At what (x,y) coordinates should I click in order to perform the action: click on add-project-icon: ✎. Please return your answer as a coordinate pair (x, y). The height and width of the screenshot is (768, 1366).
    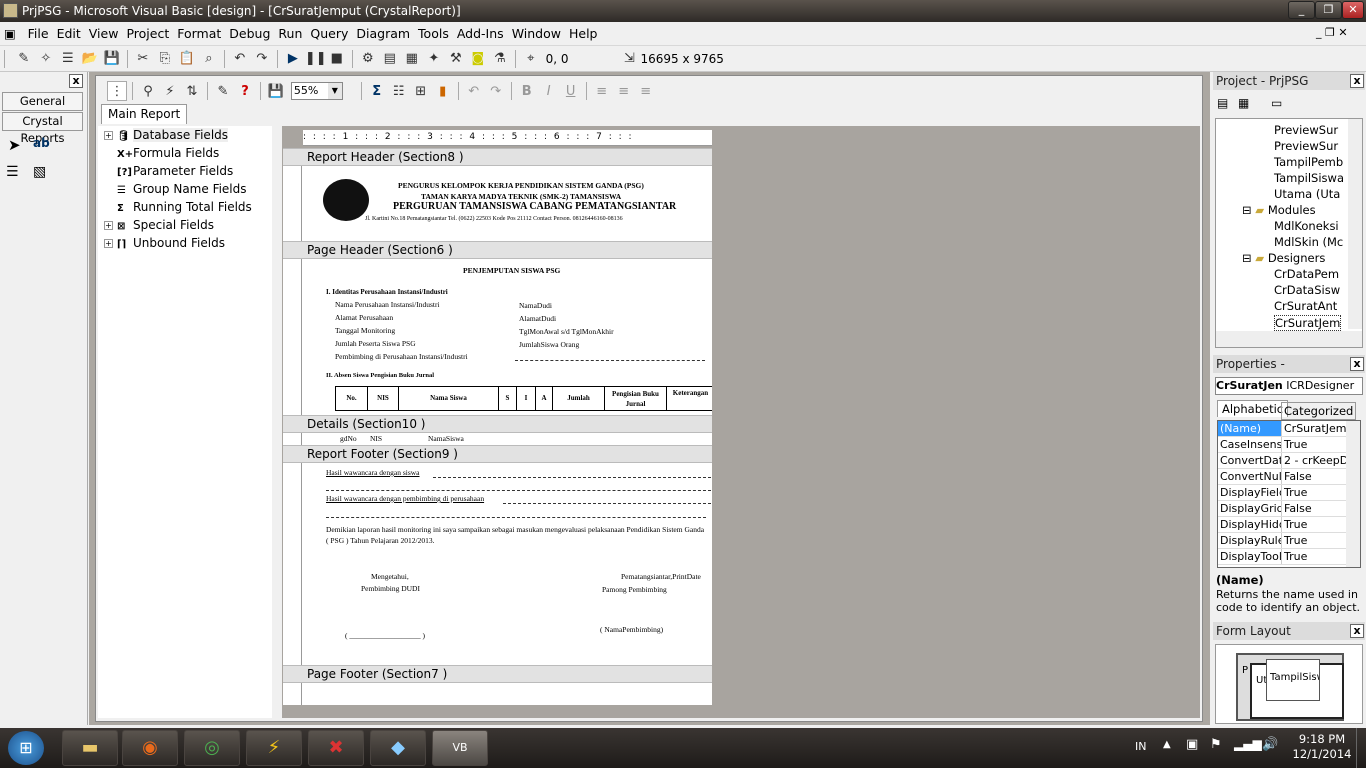
    Looking at the image, I should click on (24, 59).